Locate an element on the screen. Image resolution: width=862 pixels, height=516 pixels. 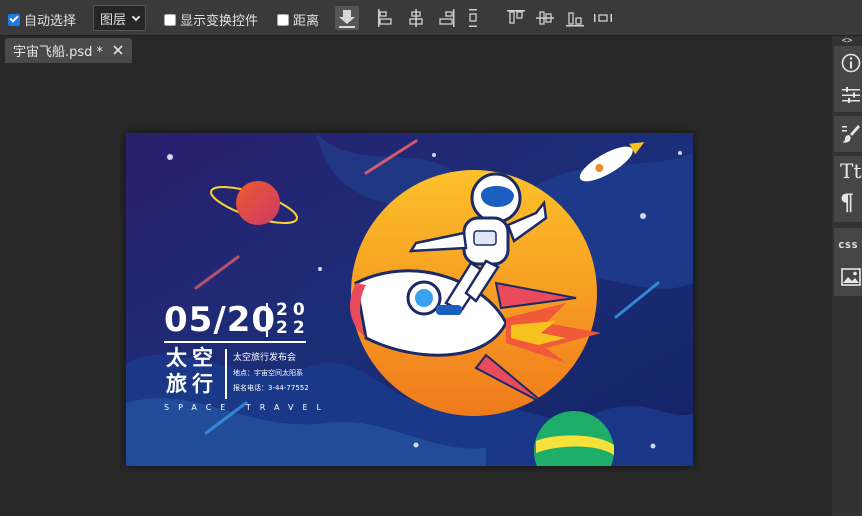
poster-event-name: 太空旅行发布会 is located at coordinates (265, 358).